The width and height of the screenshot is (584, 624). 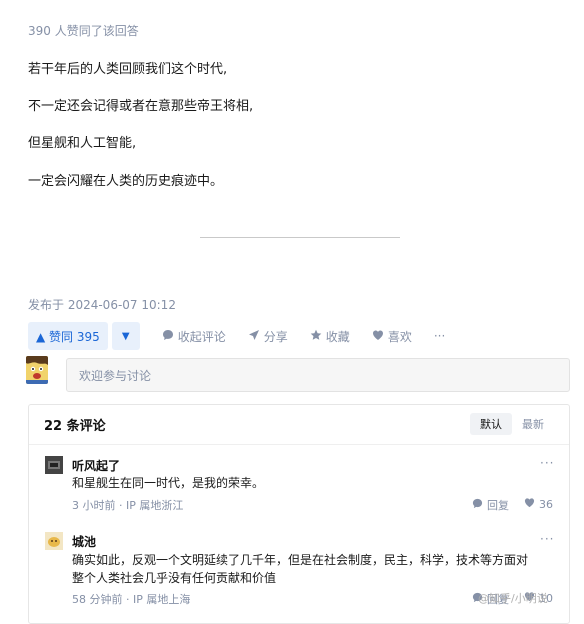 I want to click on comment-sort-toggle: 默认 最新, so click(x=512, y=424).